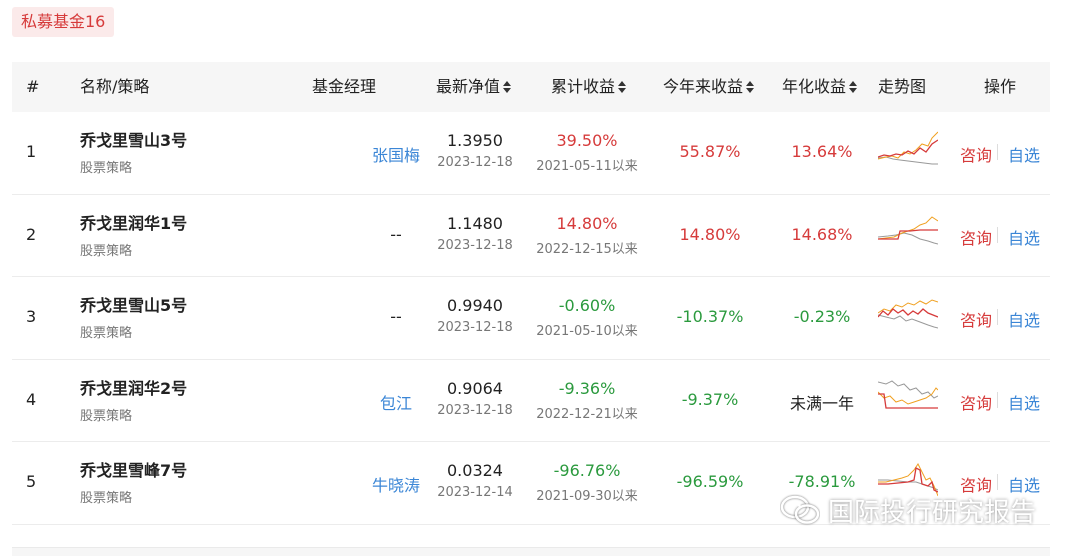 The height and width of the screenshot is (556, 1080). What do you see at coordinates (475, 470) in the screenshot?
I see `nav-value: 0.0324` at bounding box center [475, 470].